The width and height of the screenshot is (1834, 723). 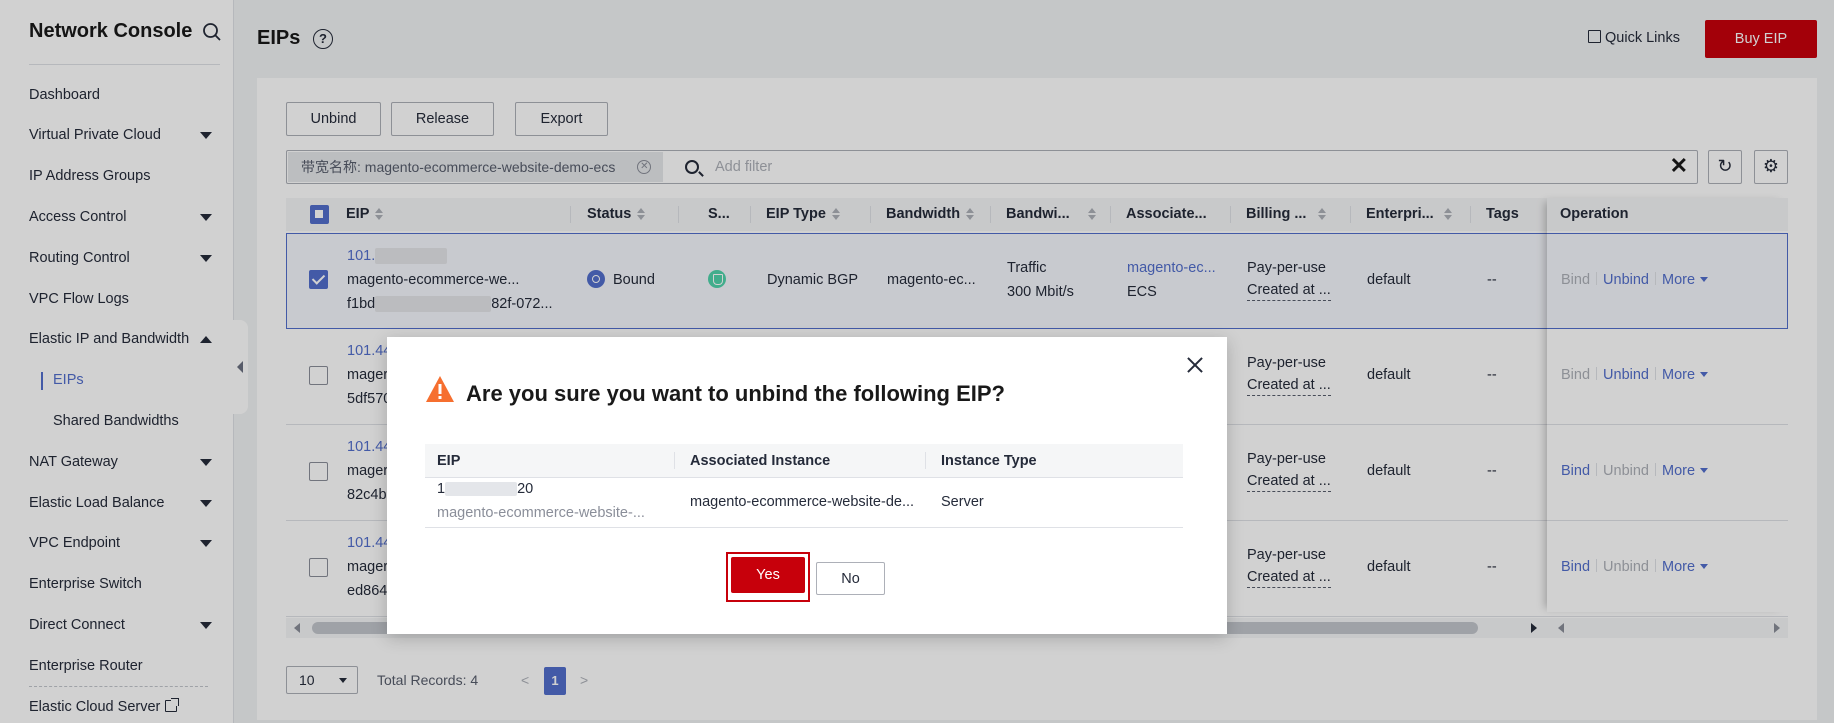 What do you see at coordinates (989, 461) in the screenshot?
I see `dialog-column-instance-type: Instance Type` at bounding box center [989, 461].